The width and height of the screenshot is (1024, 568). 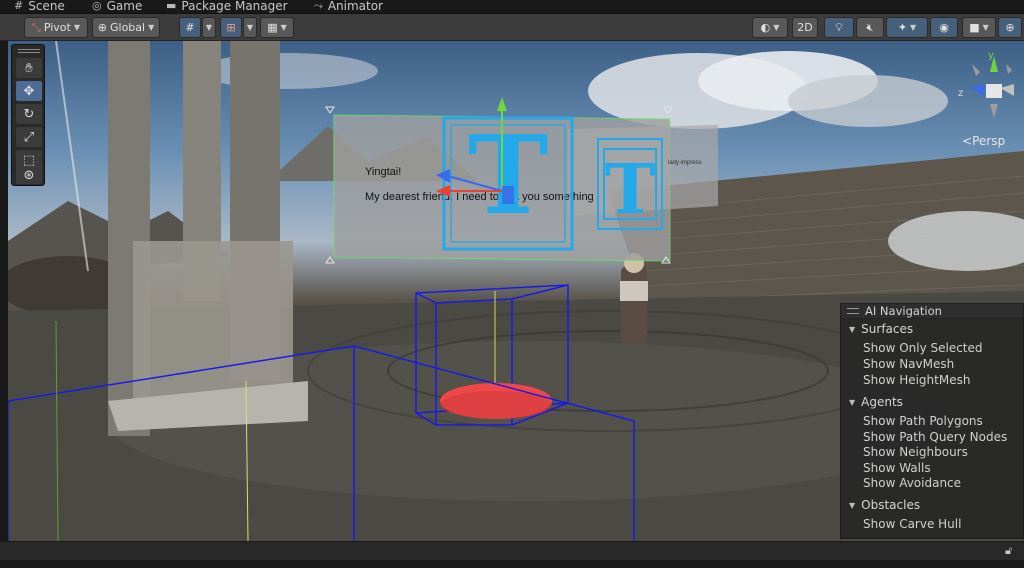 What do you see at coordinates (97, 6) in the screenshot?
I see `gamepad-icon: ◎` at bounding box center [97, 6].